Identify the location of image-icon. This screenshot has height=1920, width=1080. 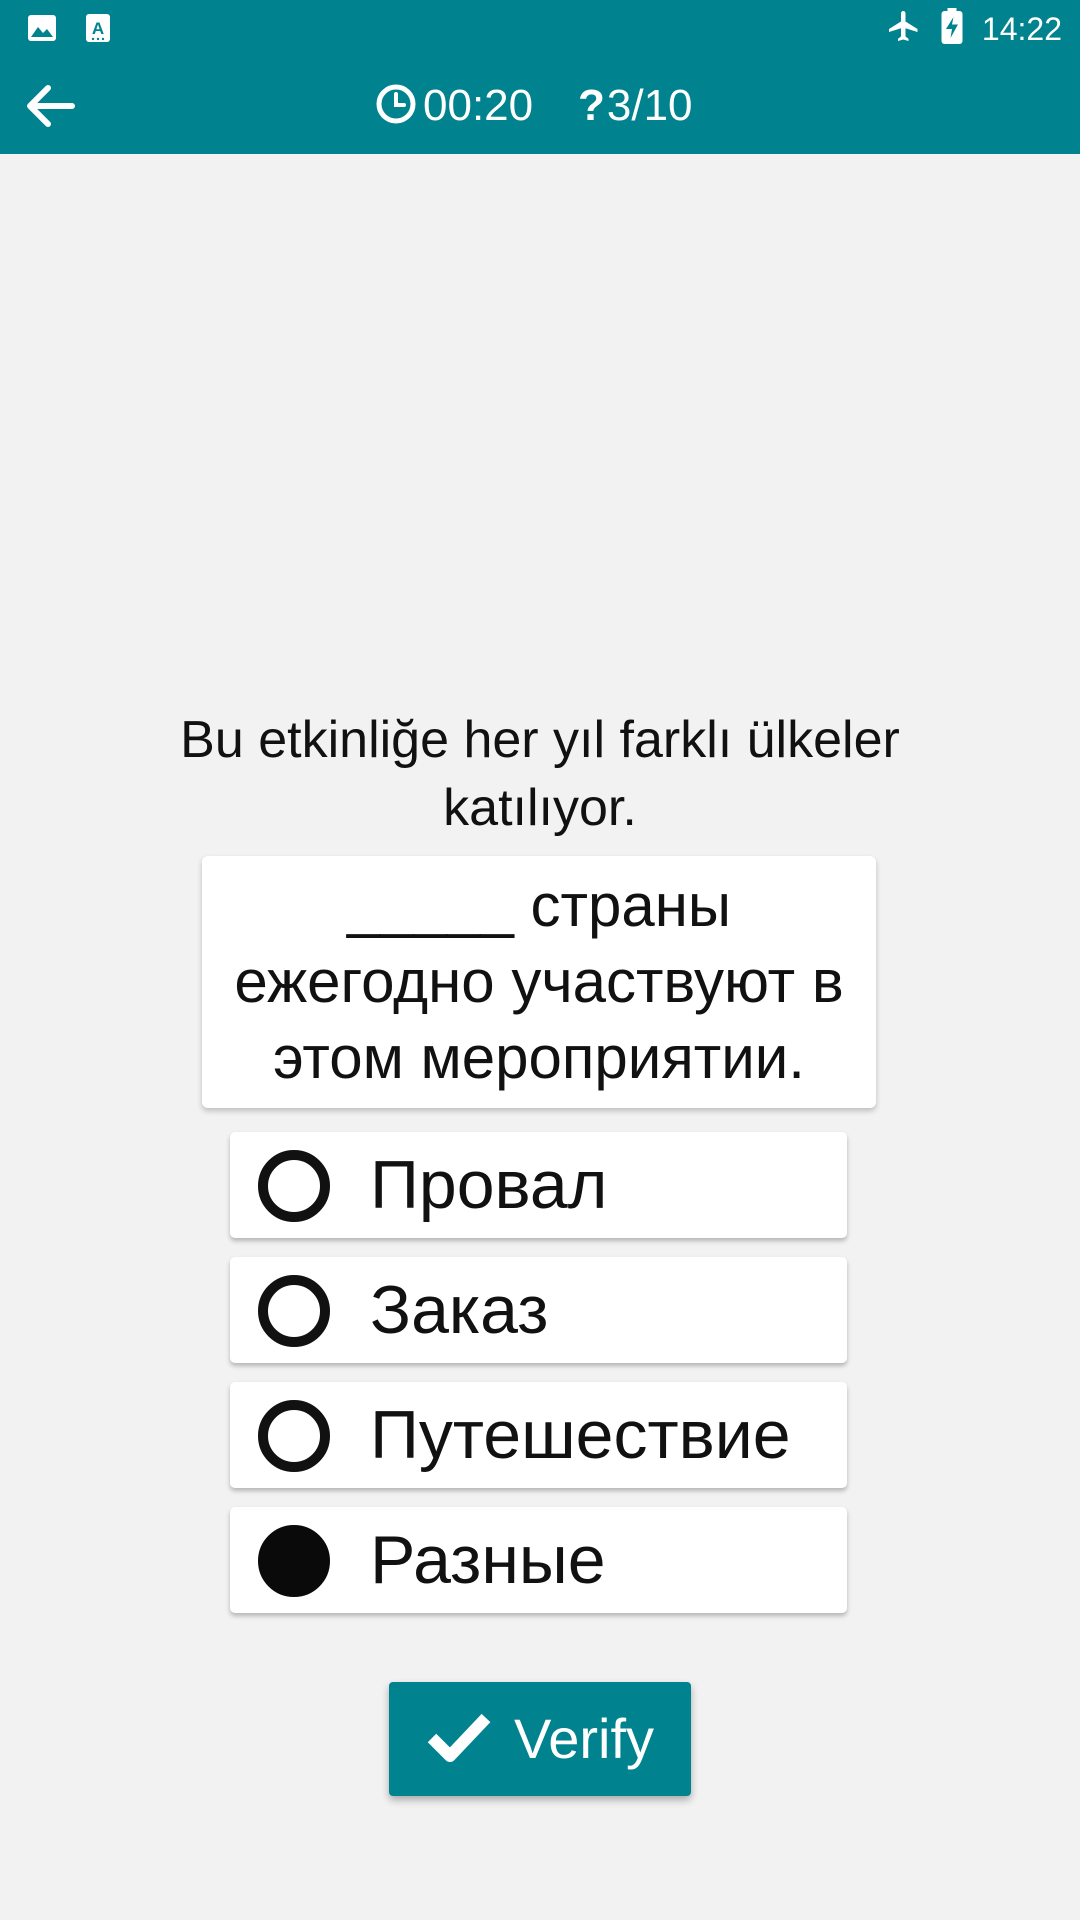
(42, 30).